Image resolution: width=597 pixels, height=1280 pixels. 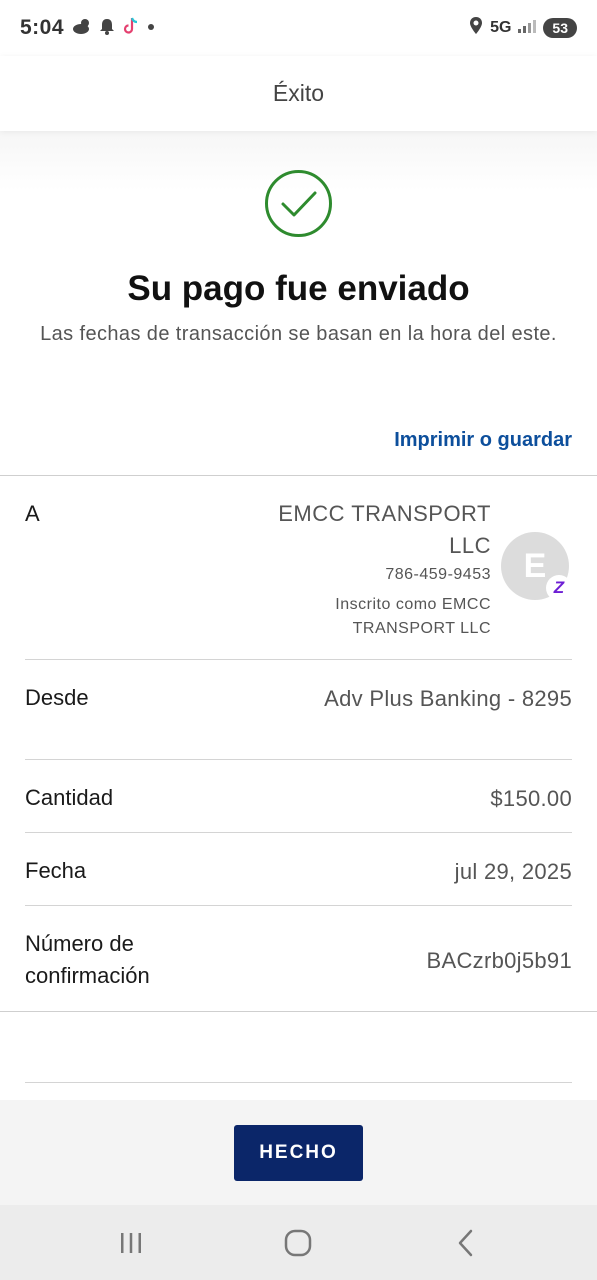 I want to click on payee-phone: 786-459-9453, so click(x=438, y=574).